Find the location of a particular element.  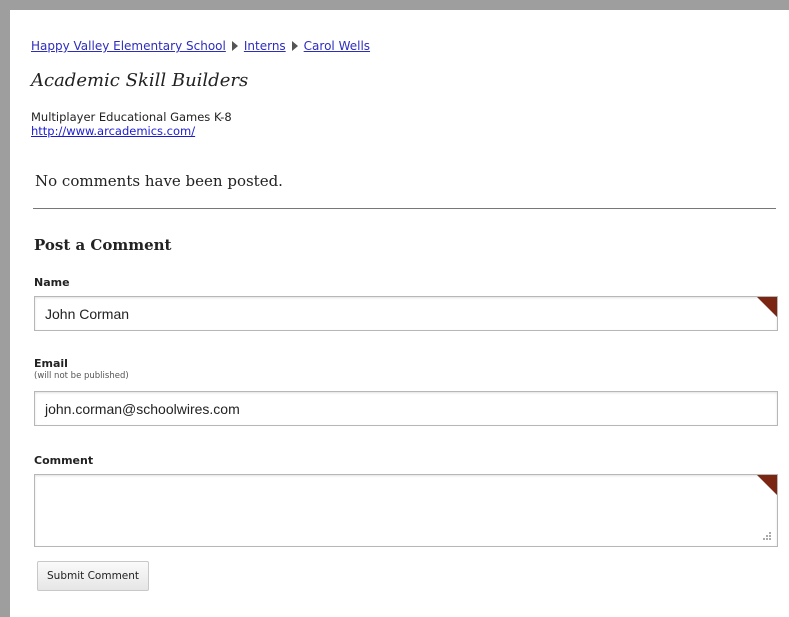

name-label: Name is located at coordinates (52, 282).